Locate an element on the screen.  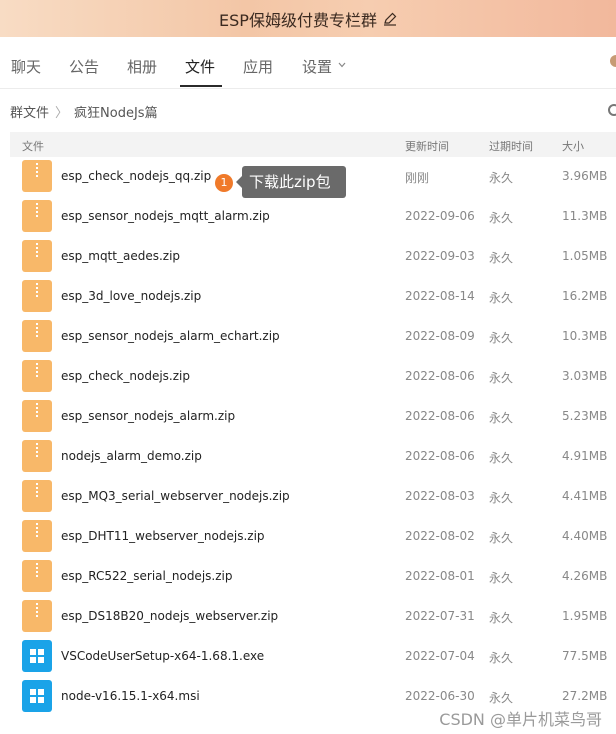
file-size: 1.95MB is located at coordinates (585, 616).